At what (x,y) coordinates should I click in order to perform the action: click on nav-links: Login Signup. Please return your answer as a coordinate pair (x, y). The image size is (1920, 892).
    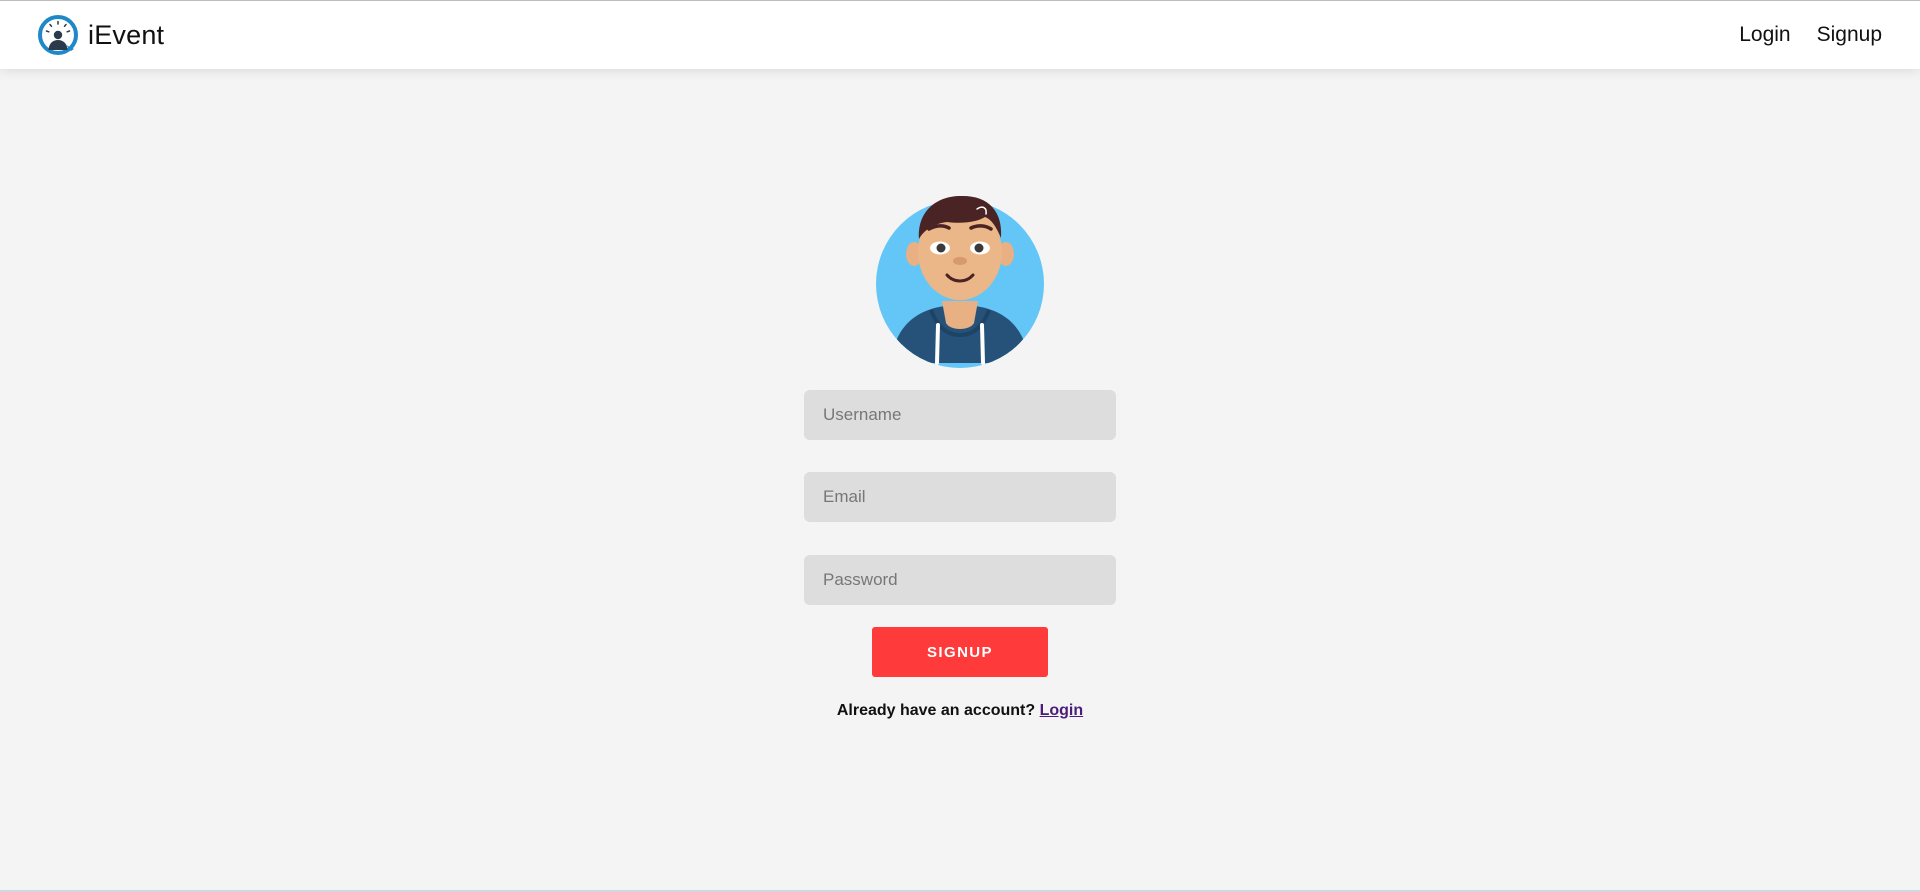
    Looking at the image, I should click on (1810, 35).